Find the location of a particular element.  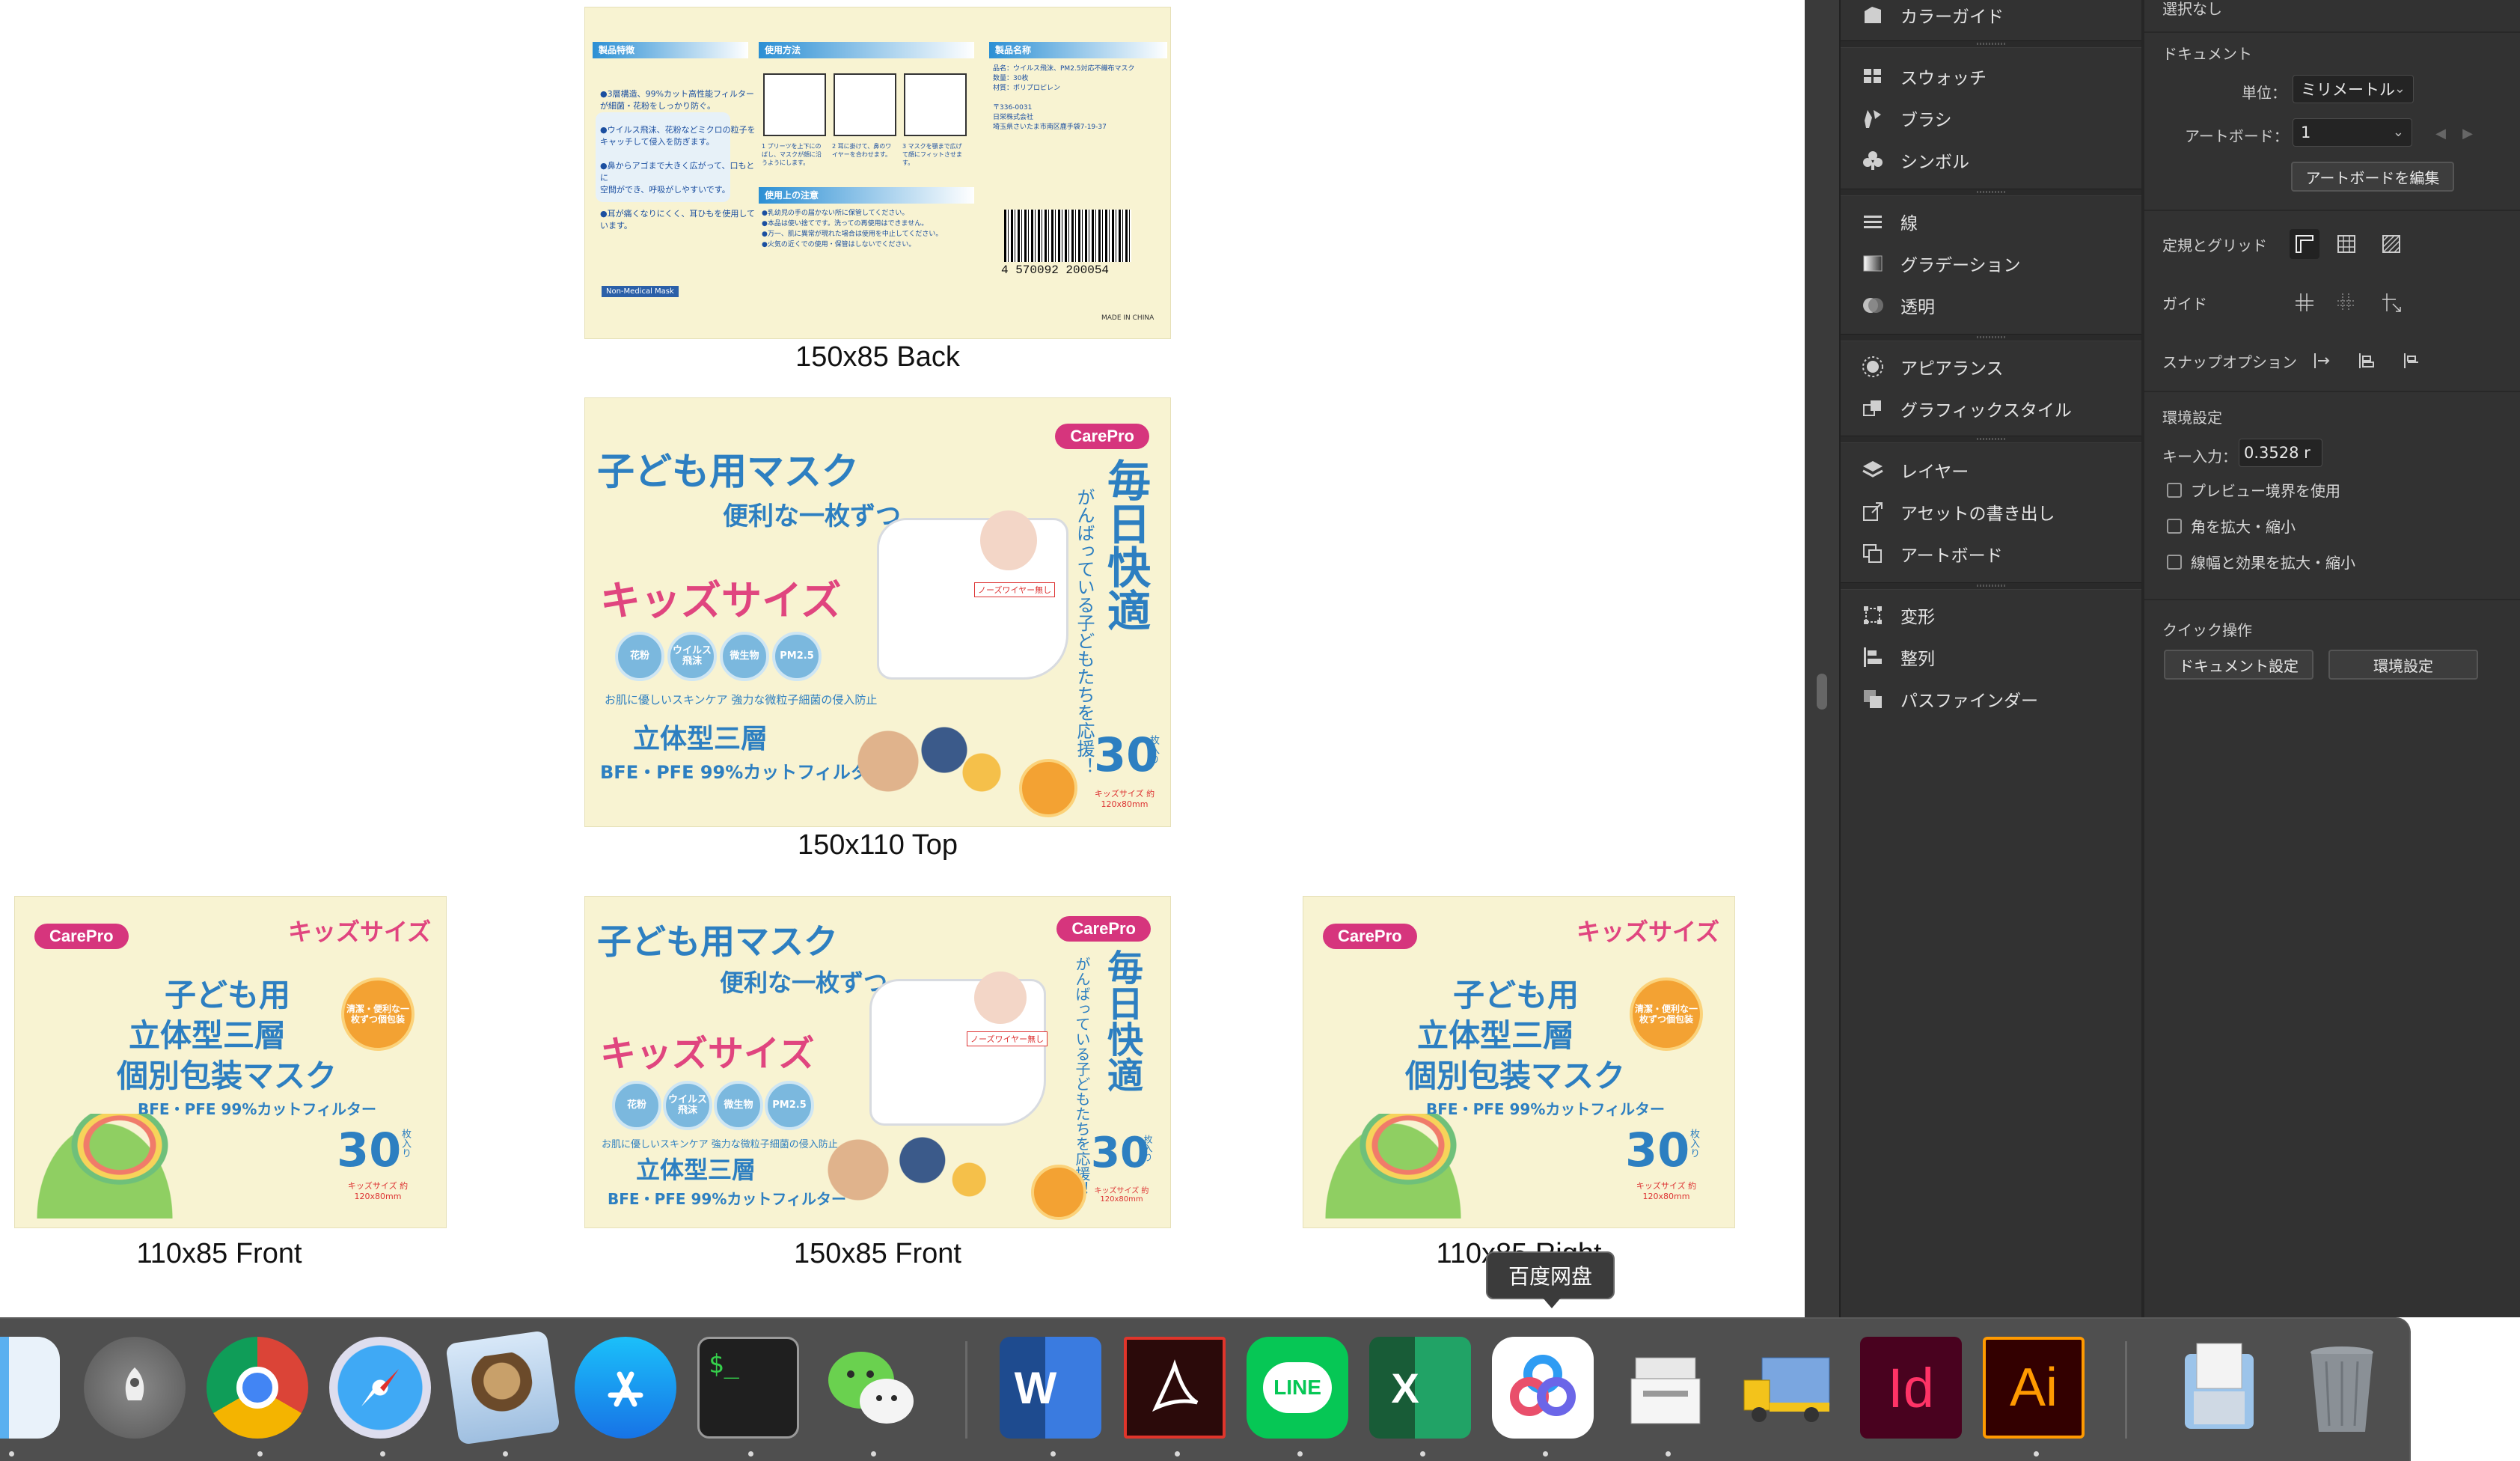

key-input-field: 0.3528 r is located at coordinates (2280, 453).